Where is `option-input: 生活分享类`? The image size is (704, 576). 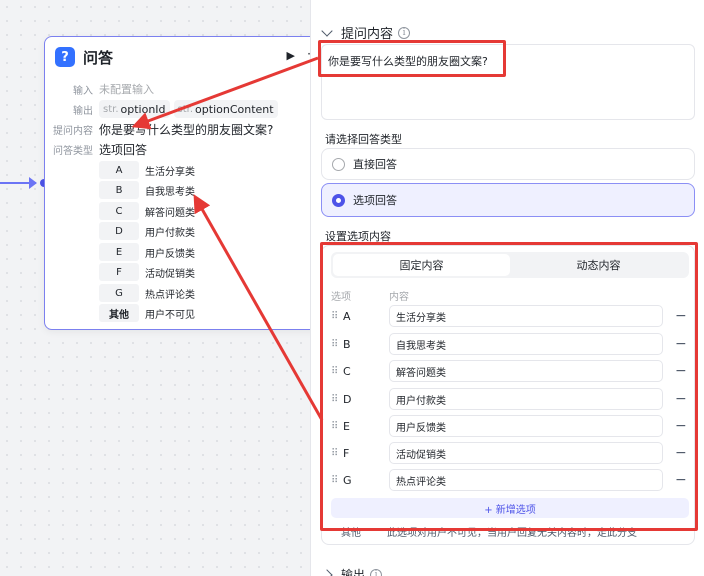
option-input: 生活分享类 is located at coordinates (526, 316).